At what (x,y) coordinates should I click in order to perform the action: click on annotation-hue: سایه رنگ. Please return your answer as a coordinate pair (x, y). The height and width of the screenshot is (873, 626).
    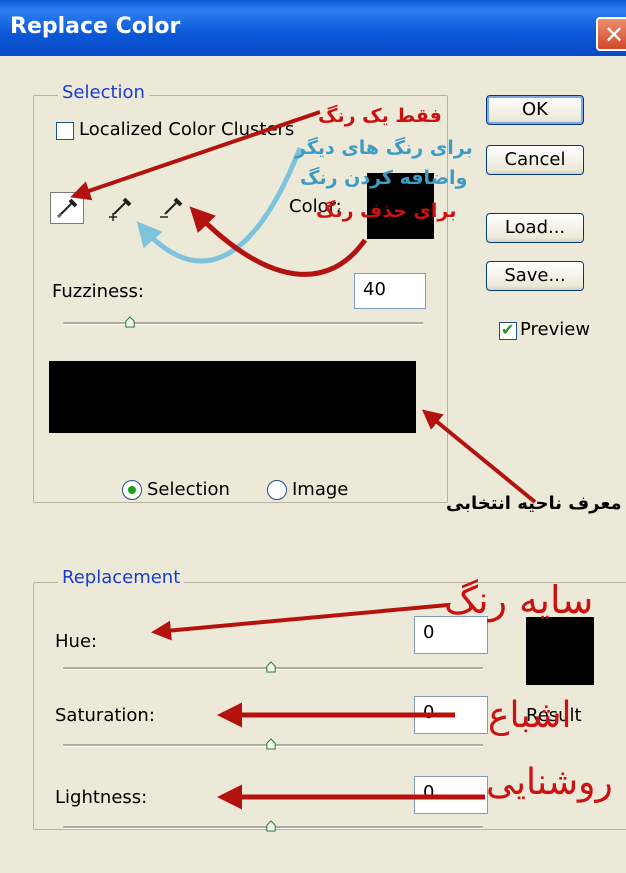
    Looking at the image, I should click on (519, 600).